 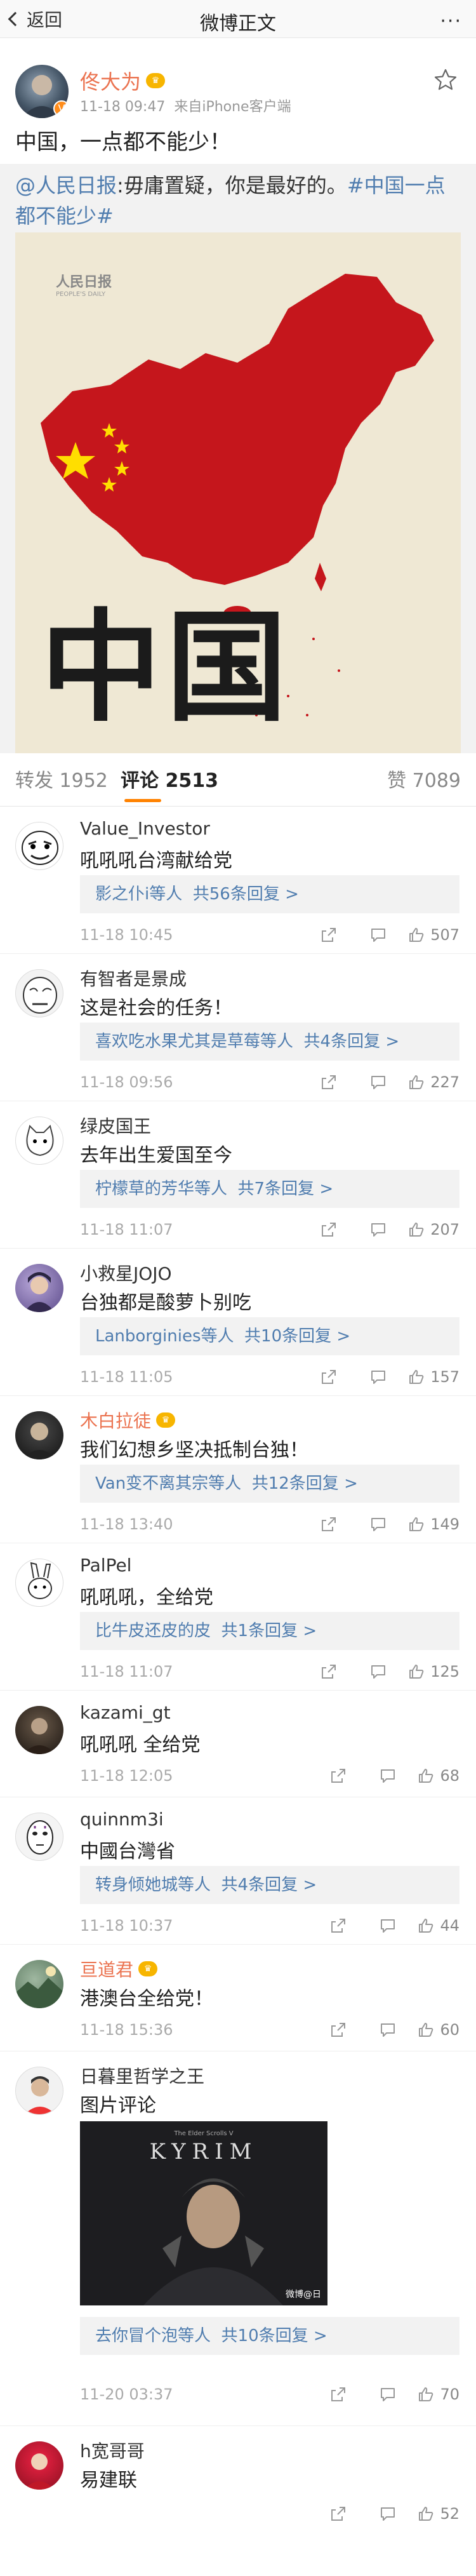 What do you see at coordinates (438, 2514) in the screenshot?
I see `like-button: 52` at bounding box center [438, 2514].